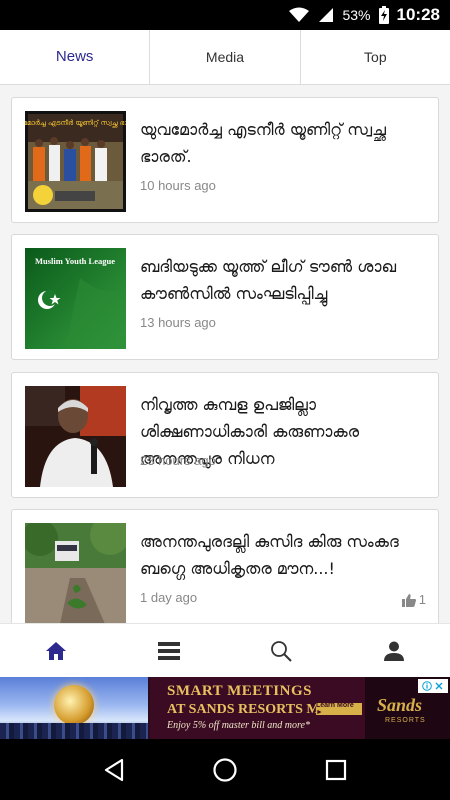 The height and width of the screenshot is (800, 450). I want to click on wifi-icon, so click(299, 14).